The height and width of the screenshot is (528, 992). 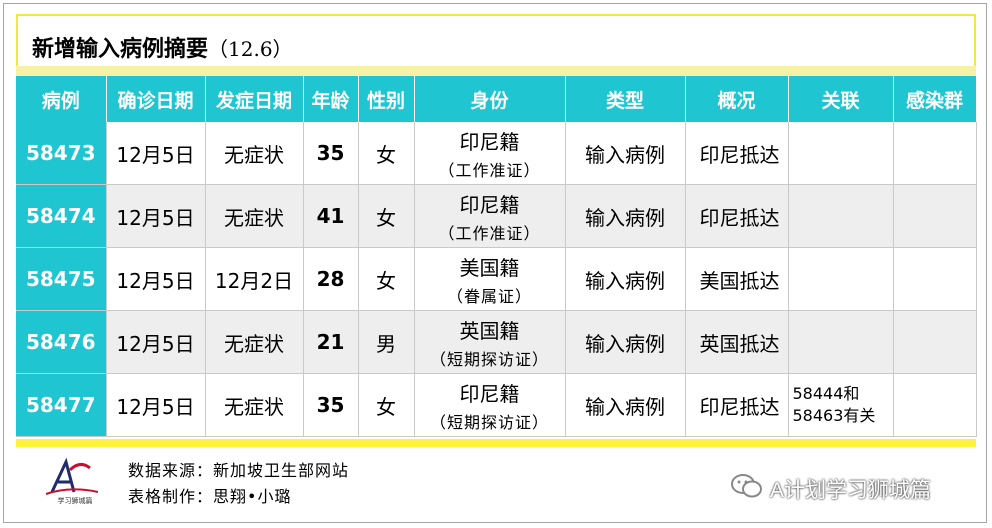 What do you see at coordinates (239, 470) in the screenshot?
I see `data-source: 数据来源：新加坡卫生部网站` at bounding box center [239, 470].